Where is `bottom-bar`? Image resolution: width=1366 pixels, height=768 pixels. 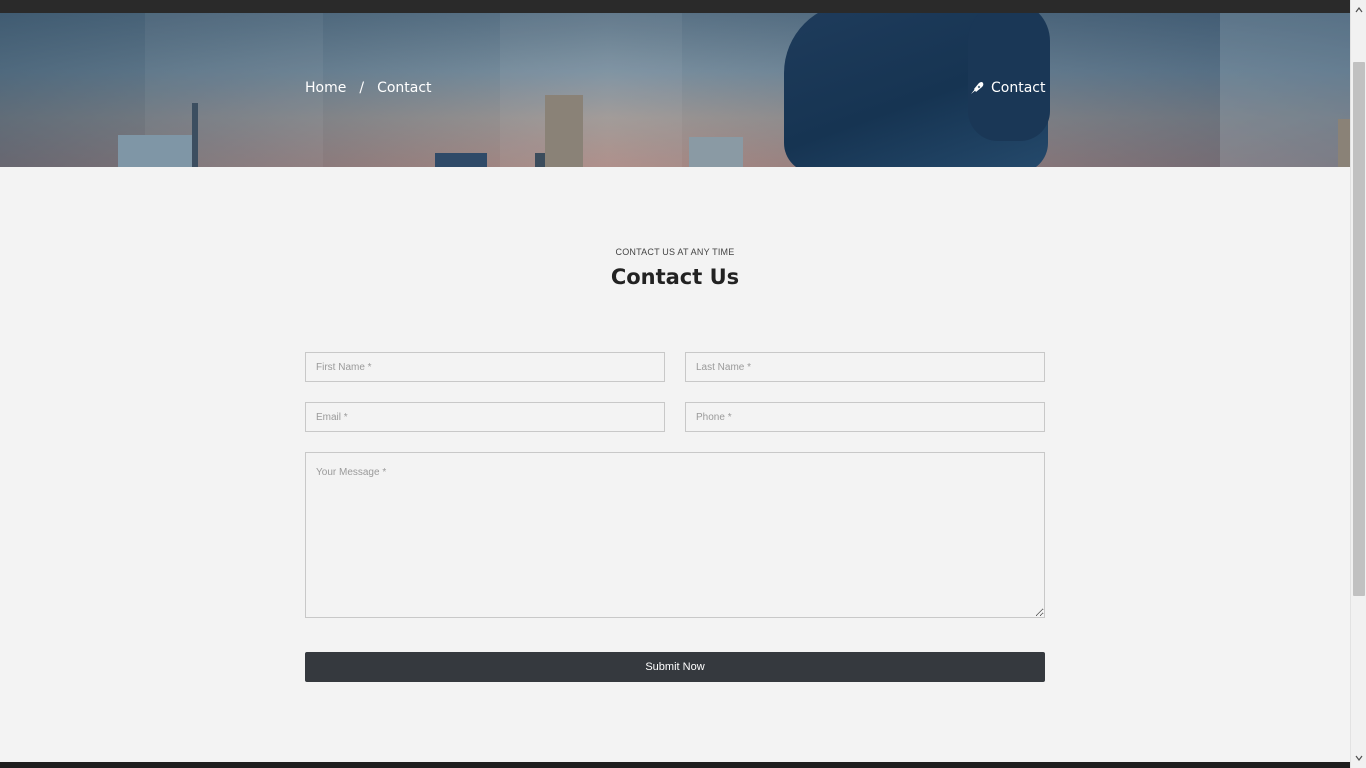
bottom-bar is located at coordinates (675, 765).